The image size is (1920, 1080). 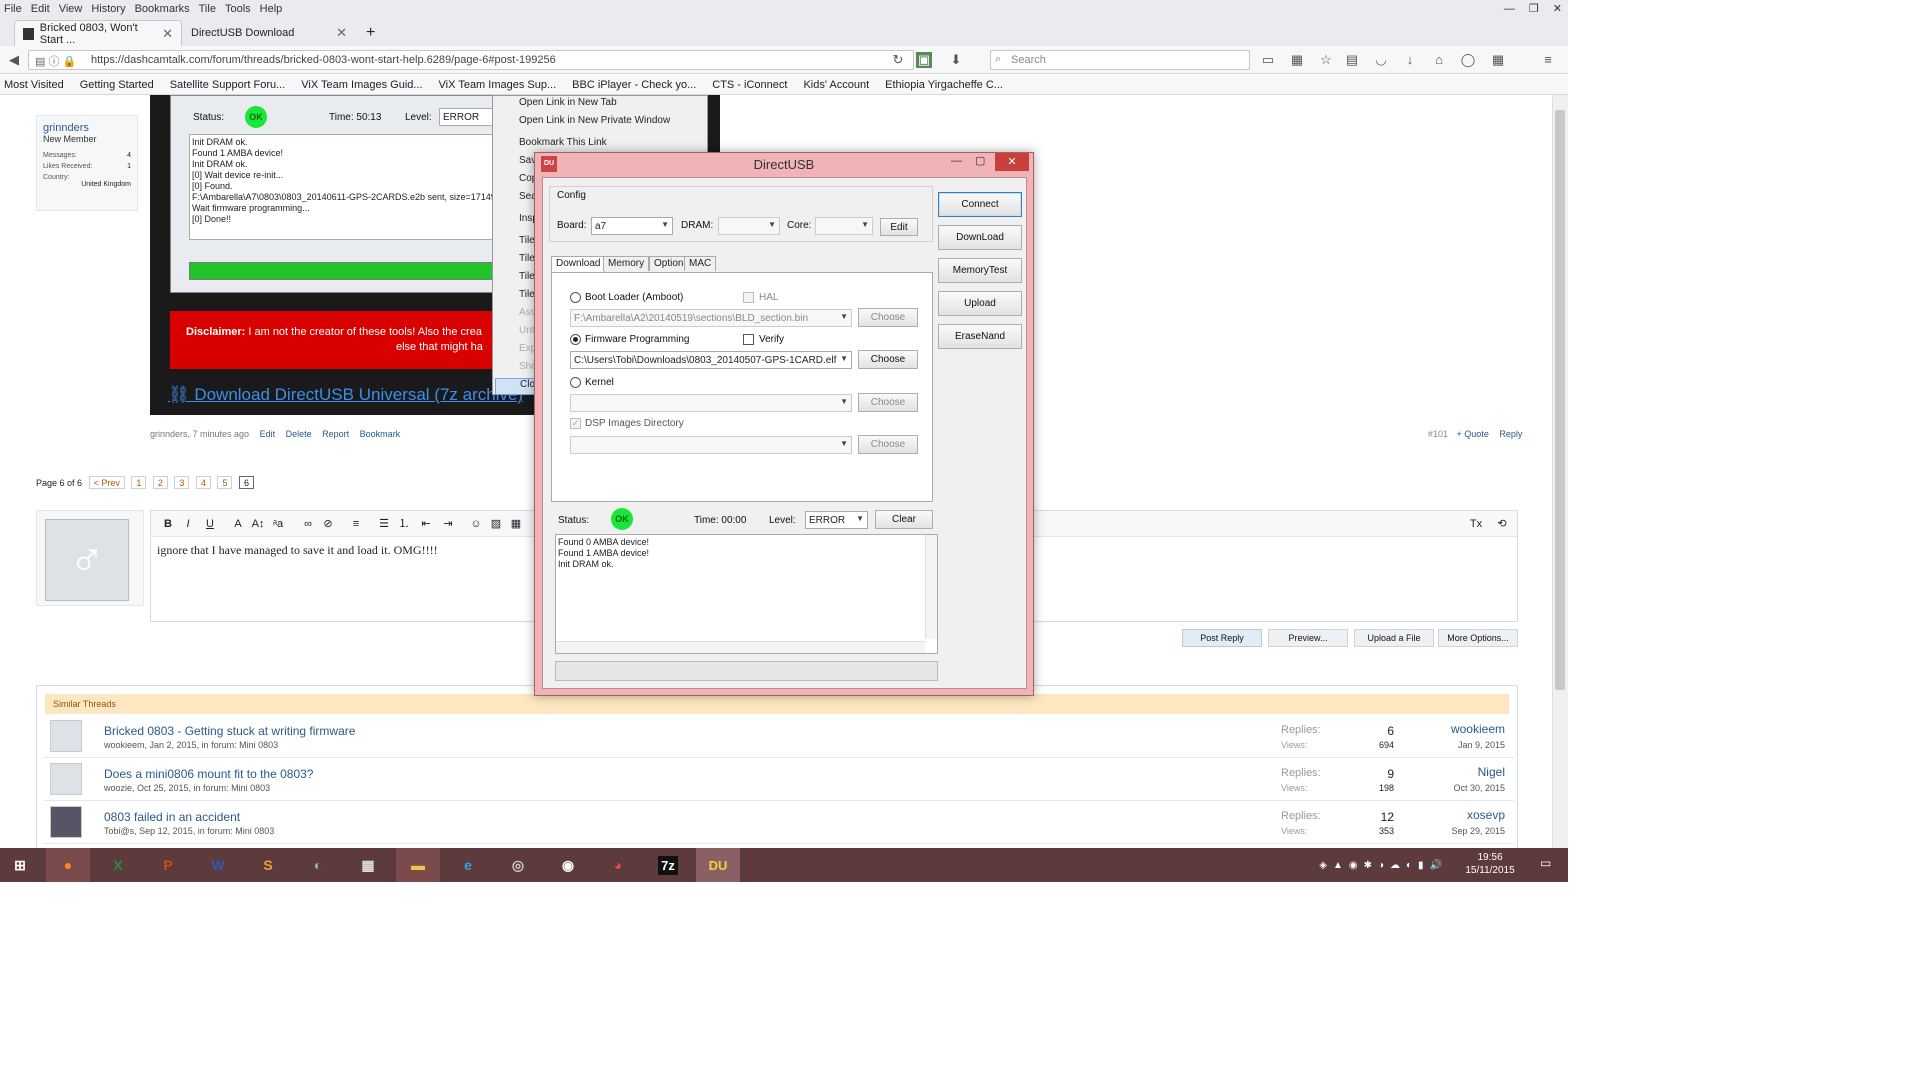 What do you see at coordinates (1557, 8) in the screenshot?
I see `close-icon: ✕` at bounding box center [1557, 8].